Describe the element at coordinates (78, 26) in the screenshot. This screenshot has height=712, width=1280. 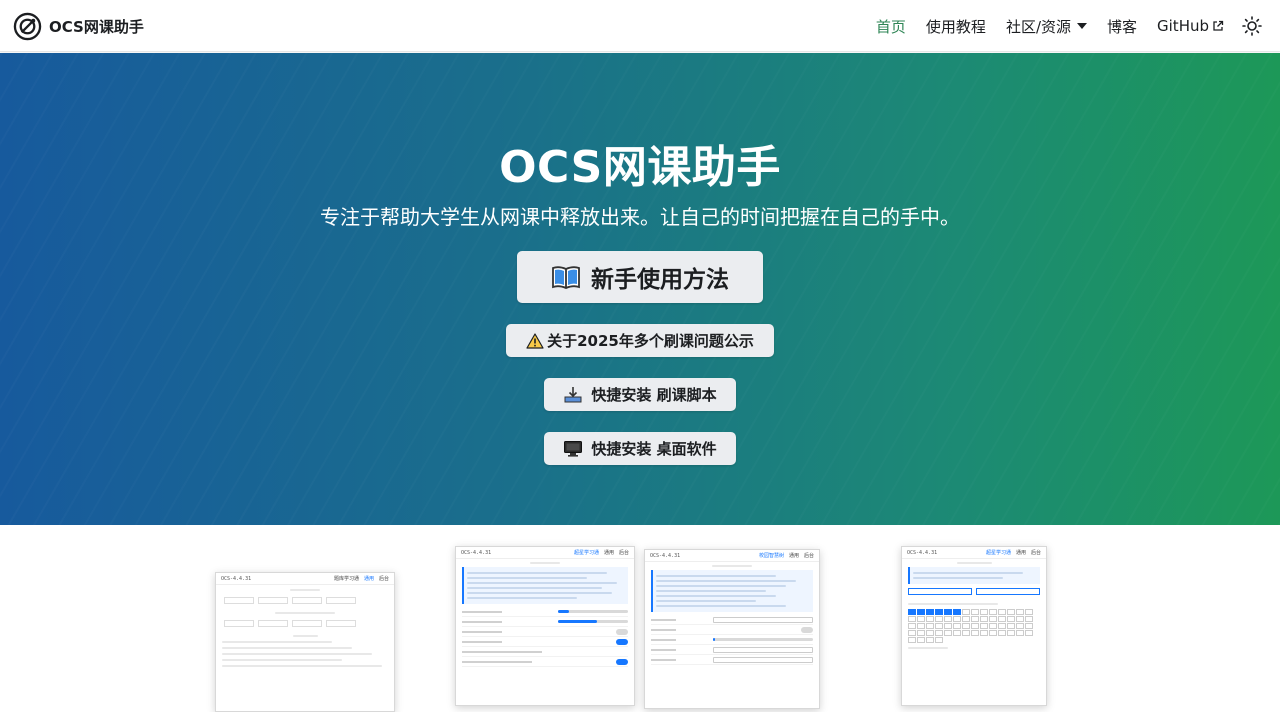
I see `brand: OCS网课助手` at that location.